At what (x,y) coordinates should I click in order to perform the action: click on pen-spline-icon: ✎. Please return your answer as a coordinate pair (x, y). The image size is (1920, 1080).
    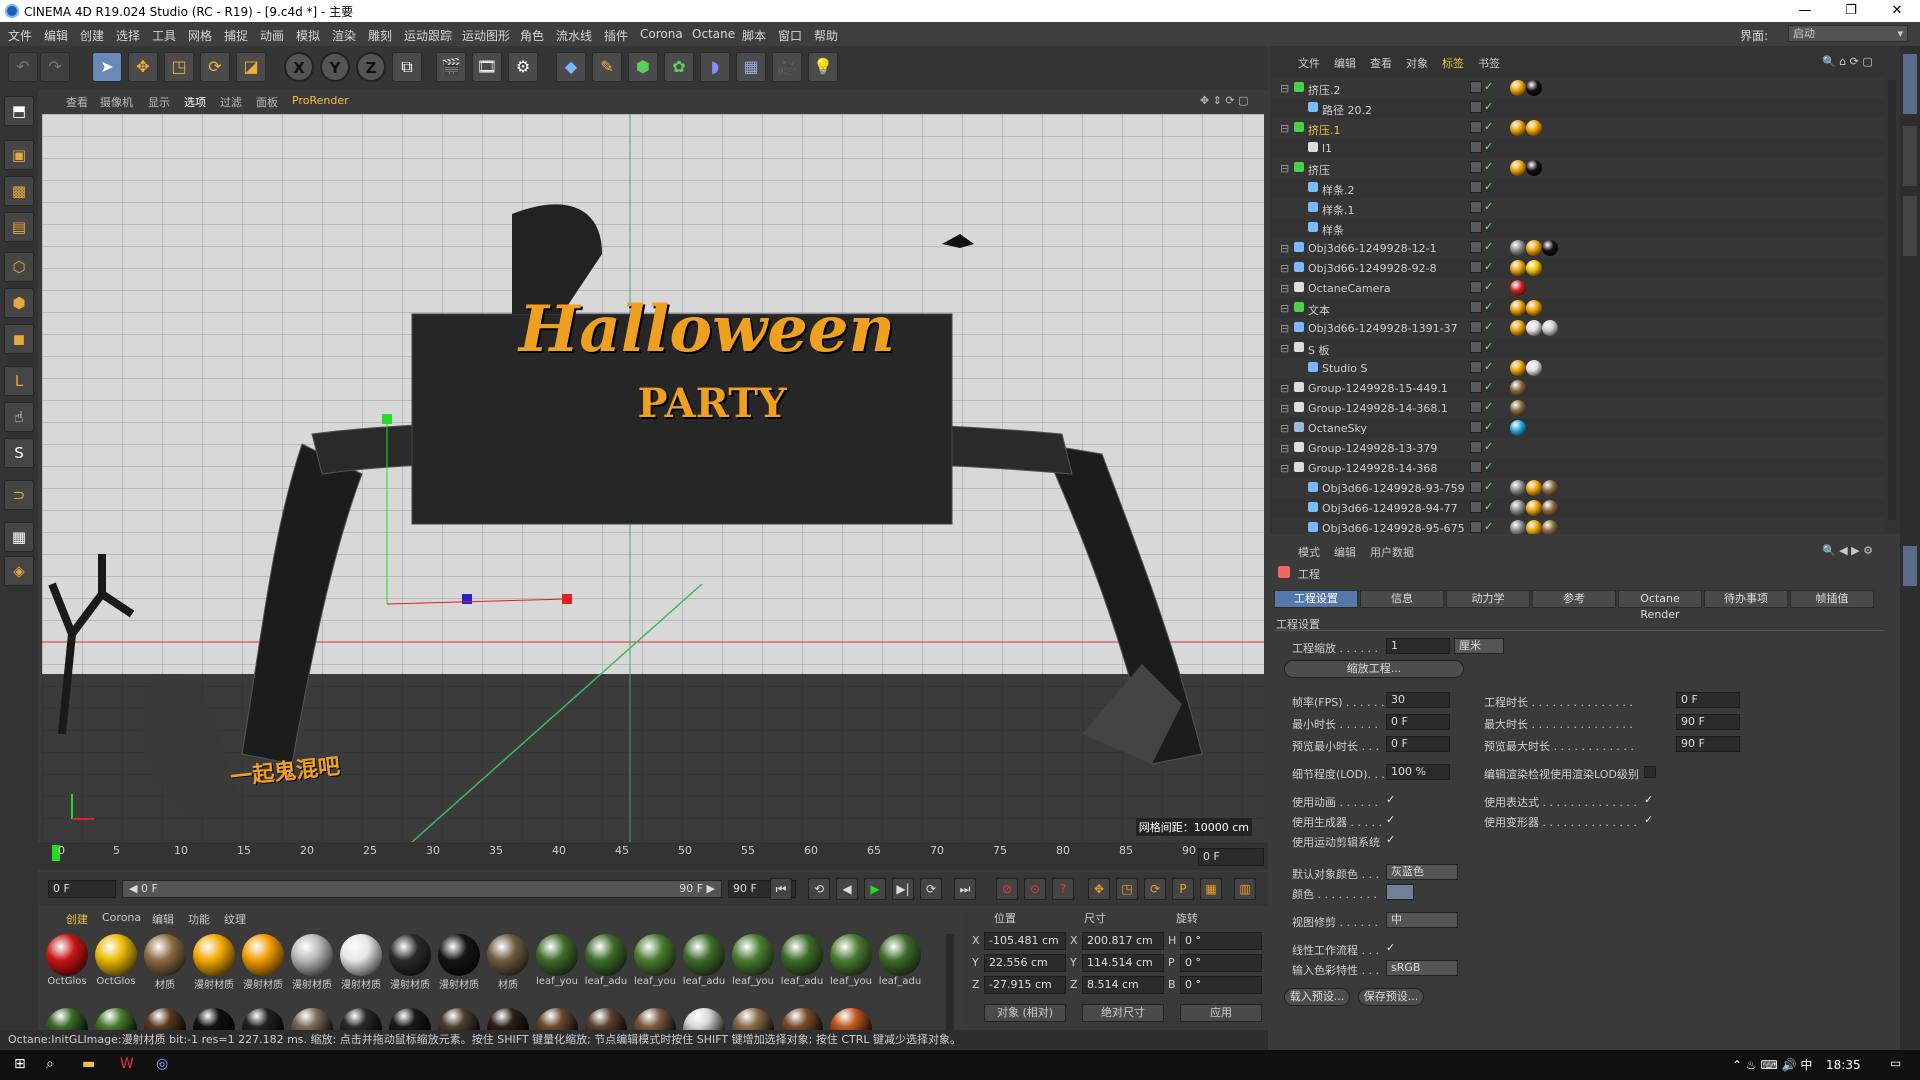
    Looking at the image, I should click on (607, 67).